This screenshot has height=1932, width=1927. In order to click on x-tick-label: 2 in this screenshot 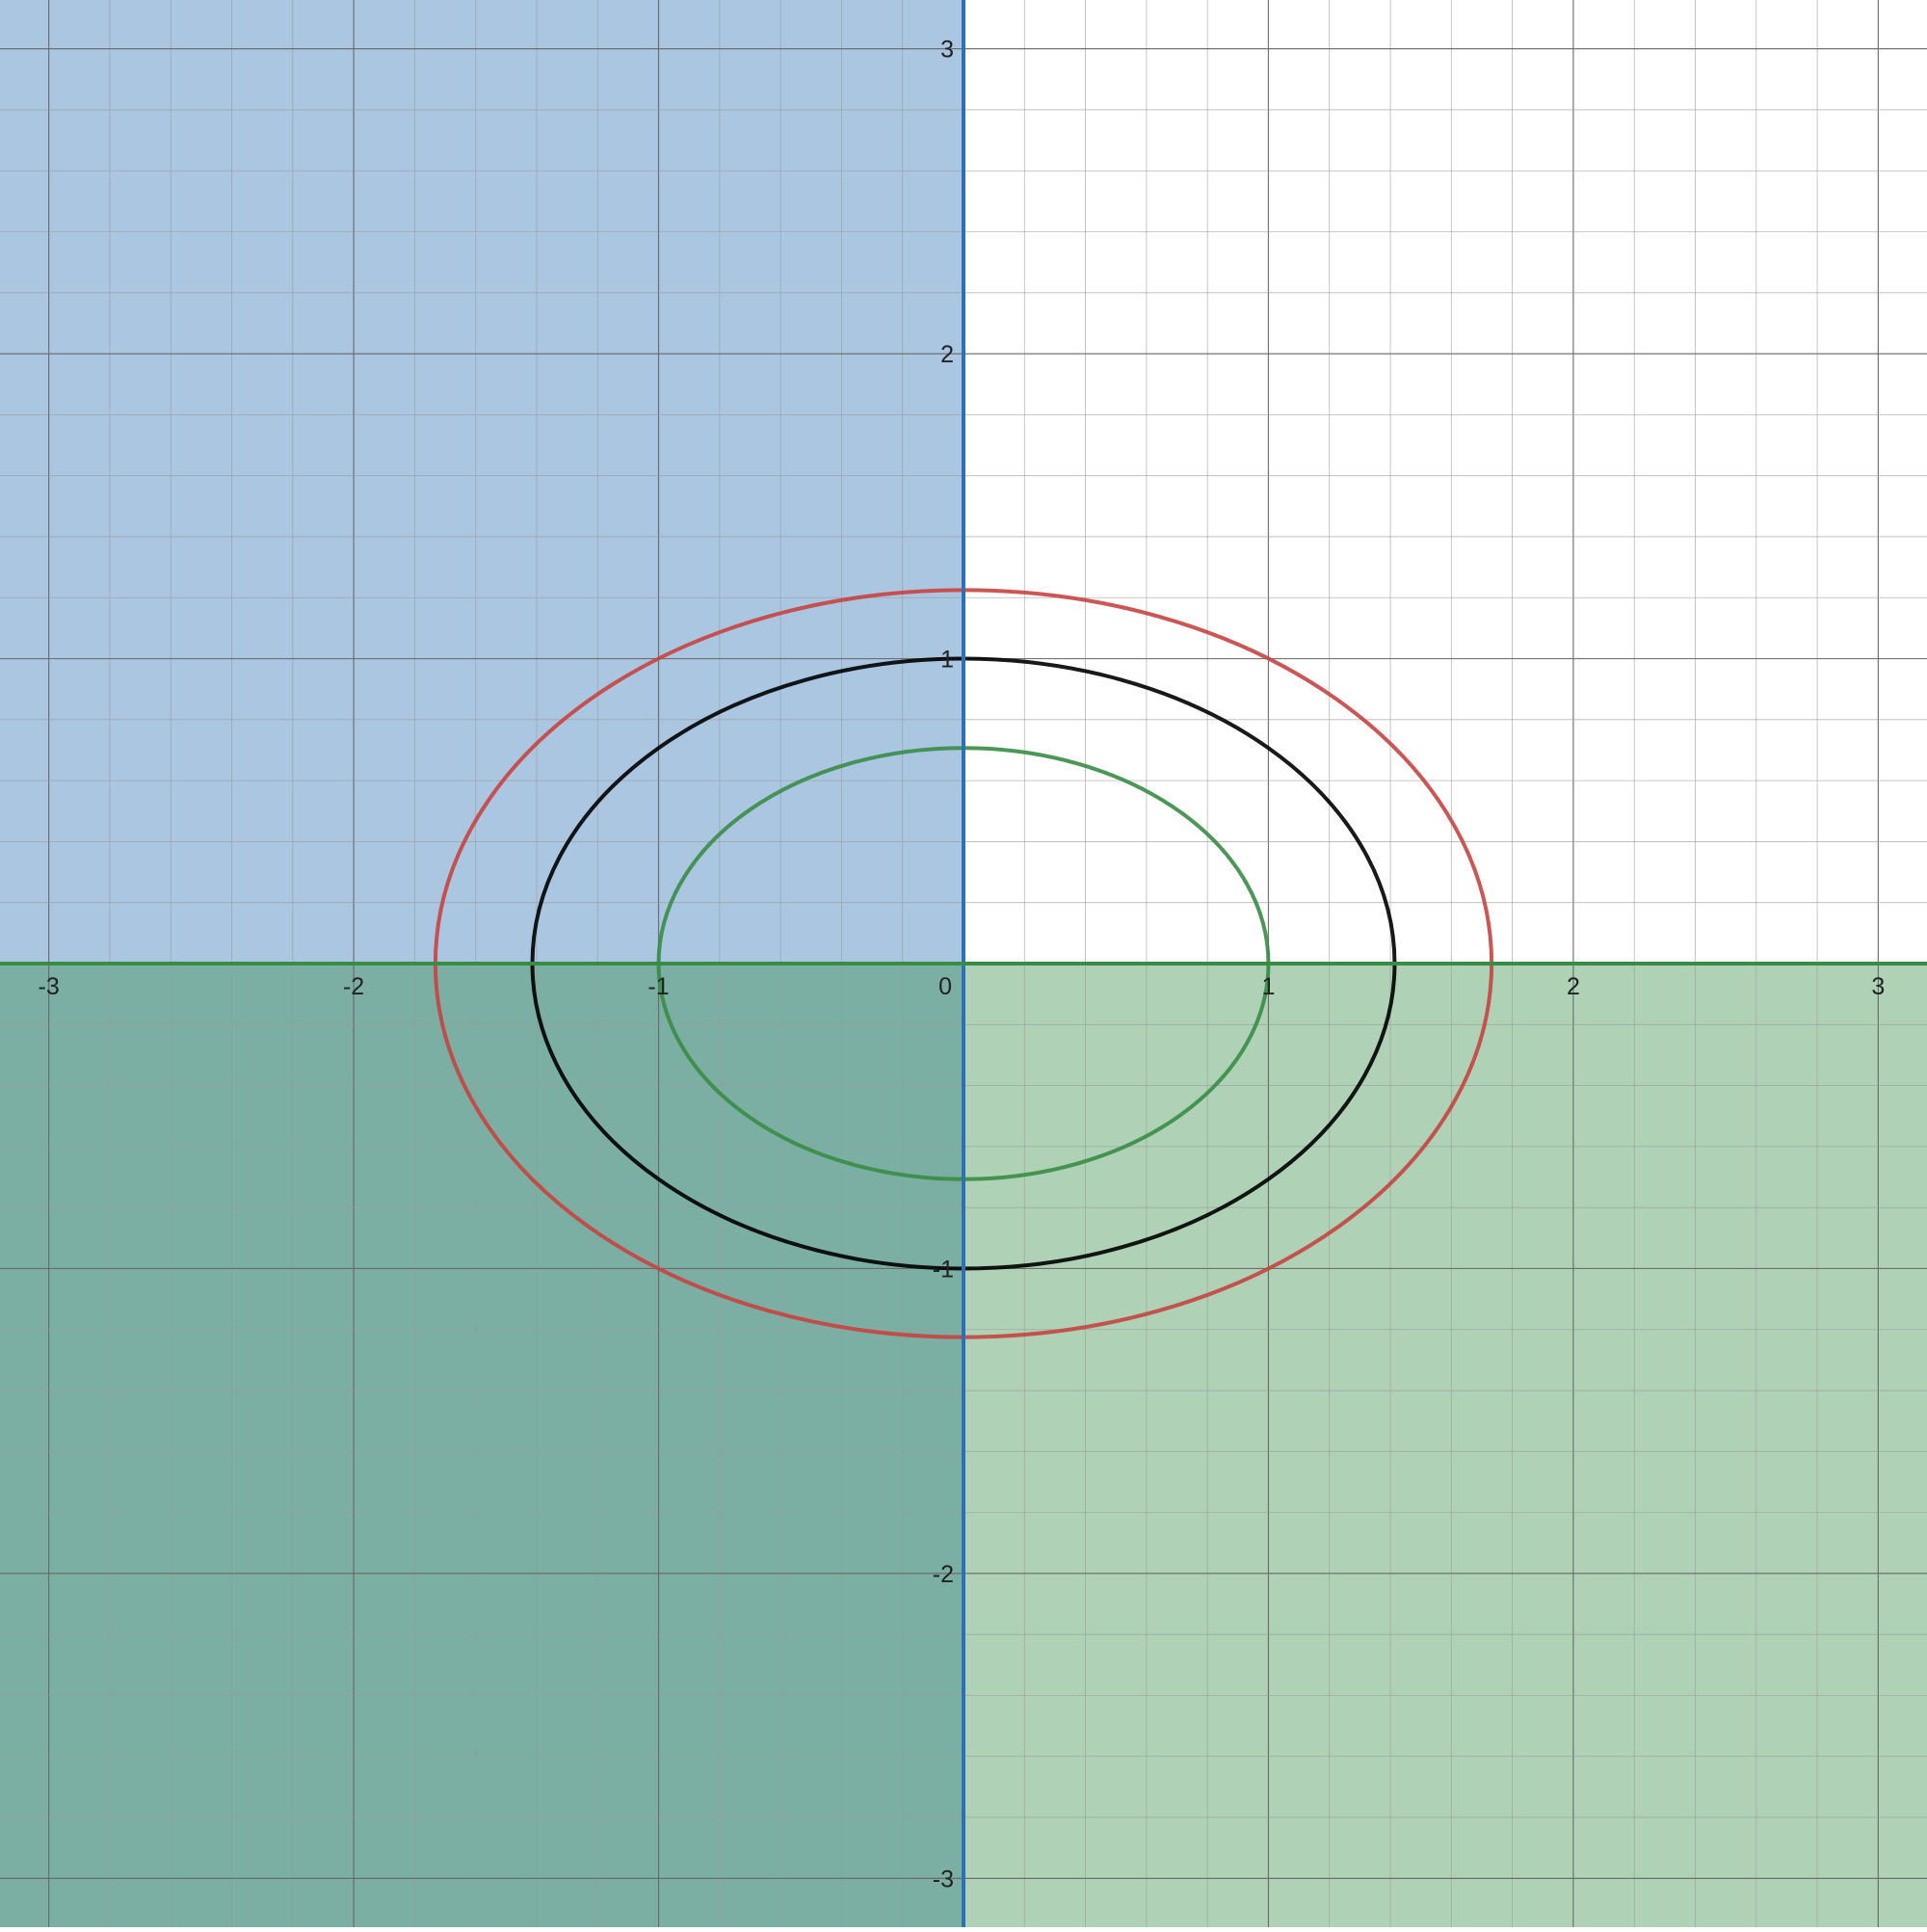, I will do `click(1573, 986)`.